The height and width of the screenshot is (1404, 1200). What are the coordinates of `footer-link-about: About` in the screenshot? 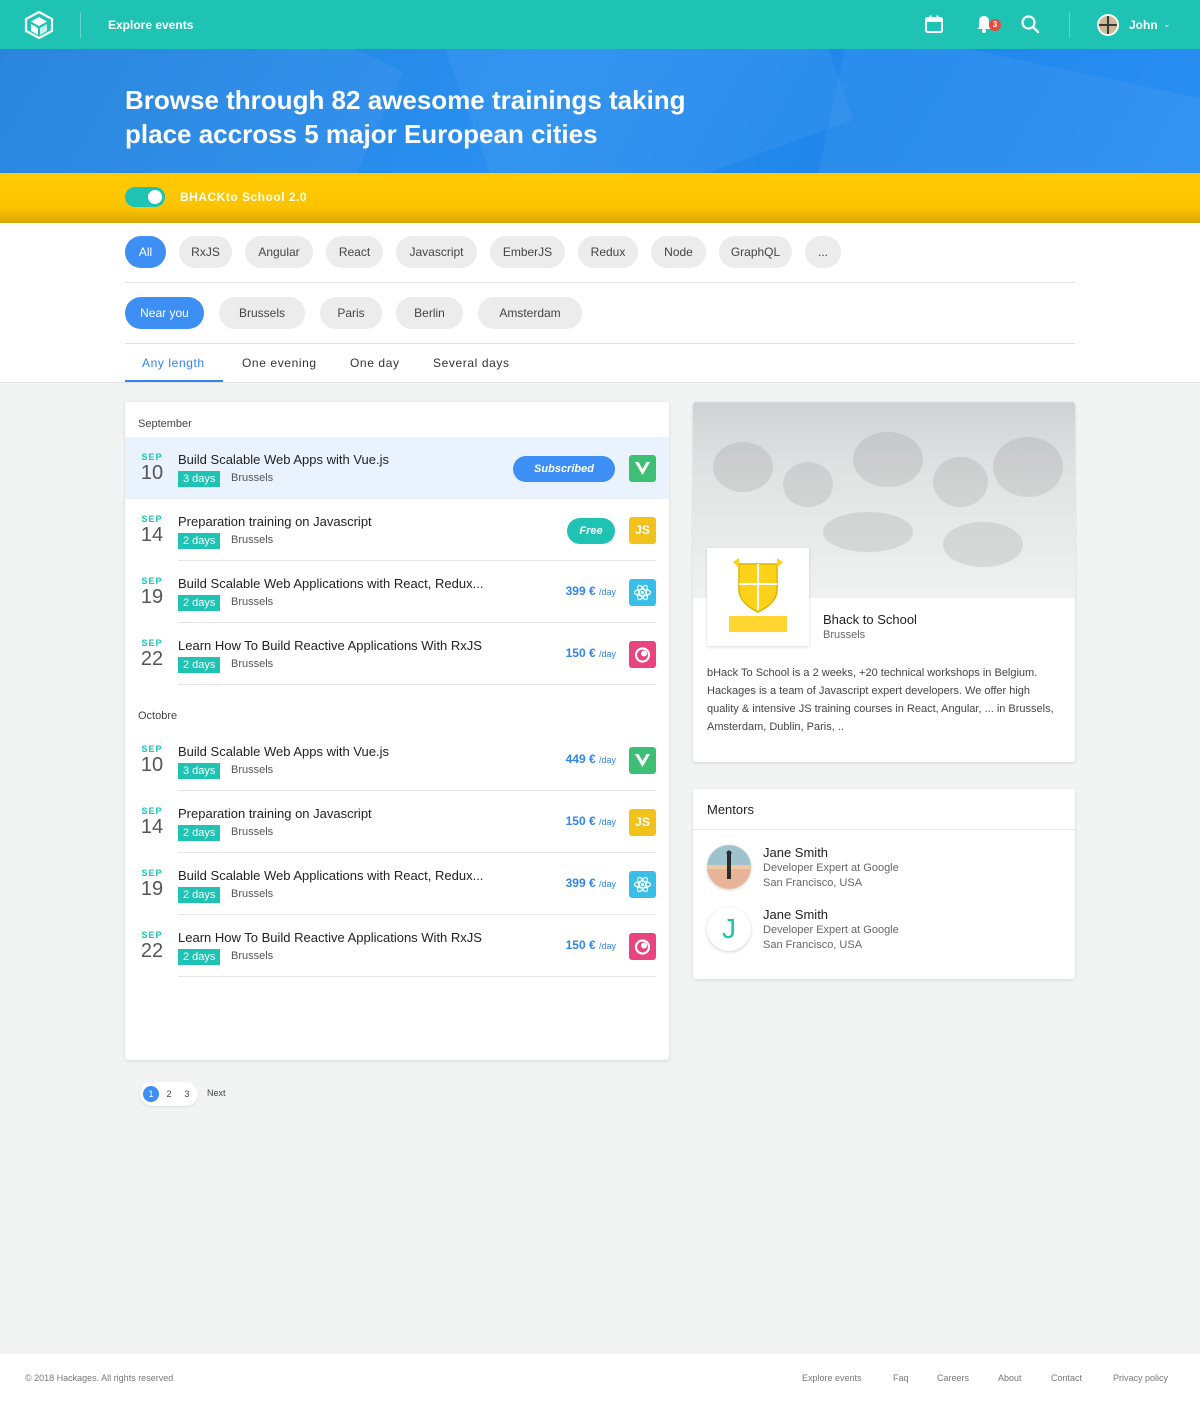 It's located at (1010, 1378).